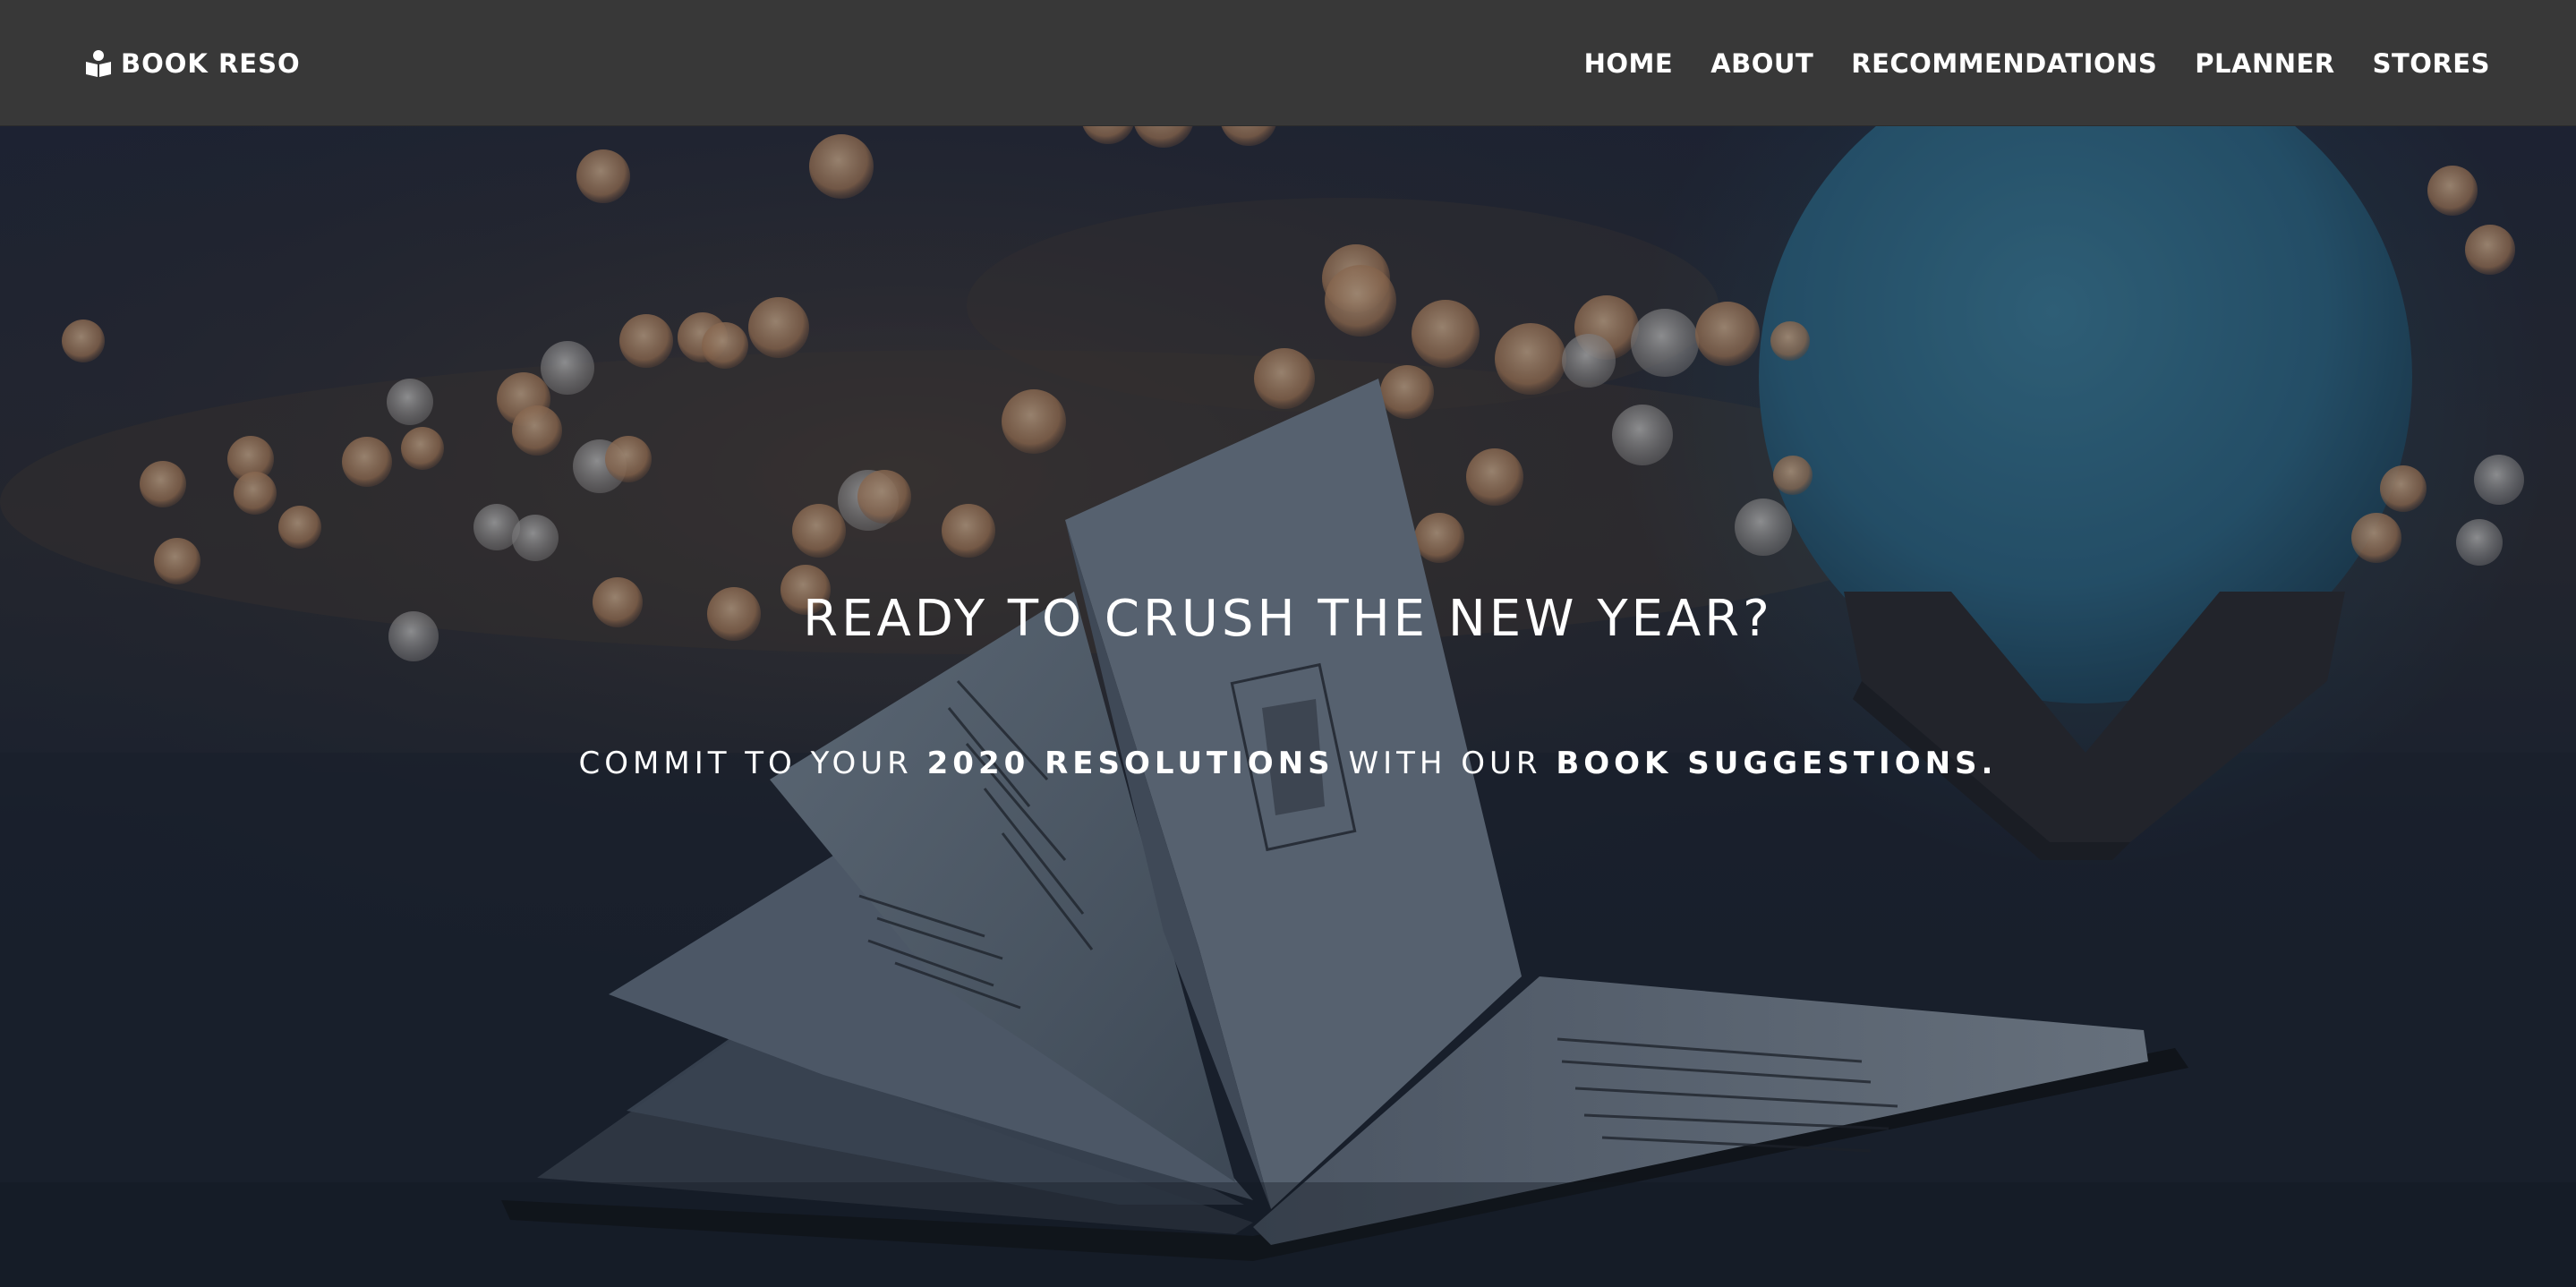 Image resolution: width=2576 pixels, height=1287 pixels. Describe the element at coordinates (211, 64) in the screenshot. I see `brand-name: BOOK RESO` at that location.